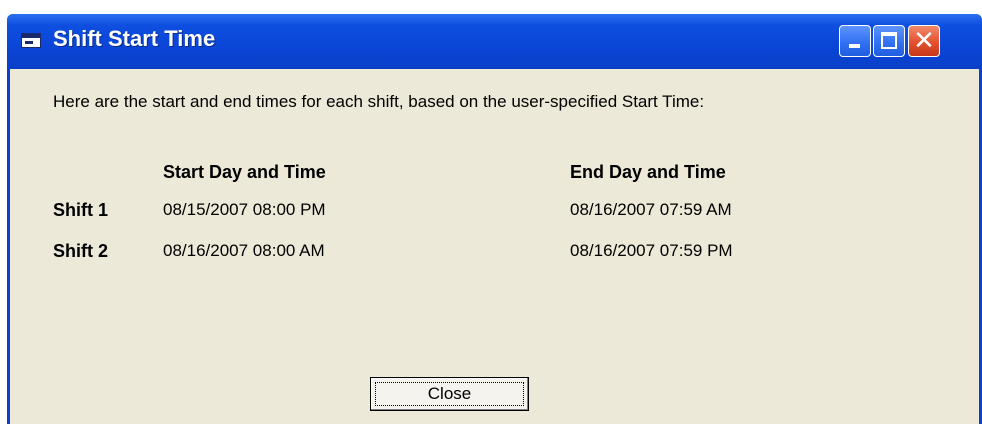 The width and height of the screenshot is (982, 424). Describe the element at coordinates (854, 46) in the screenshot. I see `minimize-icon` at that location.